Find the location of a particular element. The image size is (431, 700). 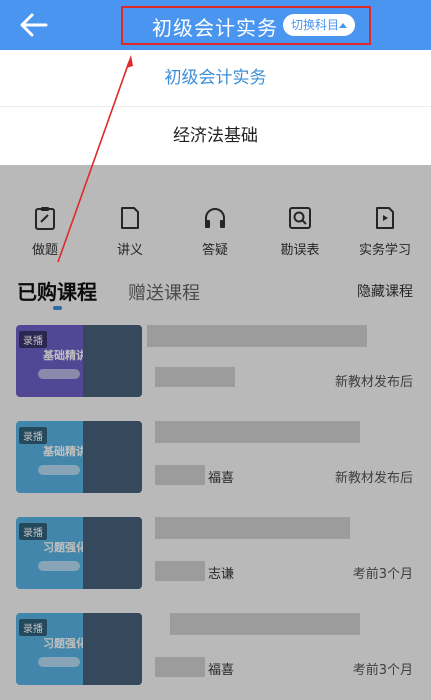

menu-item-economic-law: 经济法基础 is located at coordinates (215, 136).